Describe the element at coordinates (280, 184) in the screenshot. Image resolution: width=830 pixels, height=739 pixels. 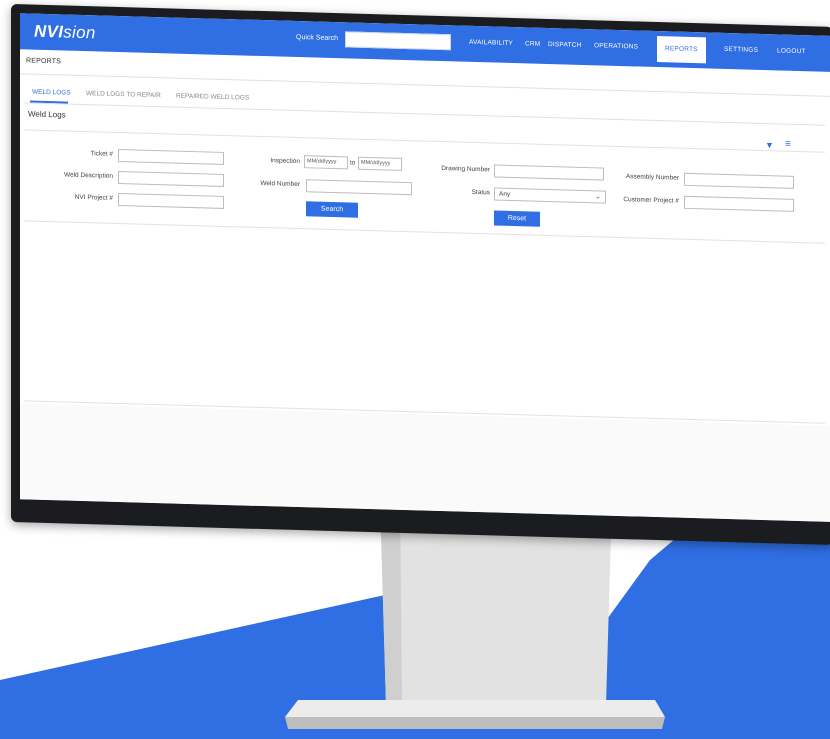
I see `weld-number-label: Weld Number` at that location.